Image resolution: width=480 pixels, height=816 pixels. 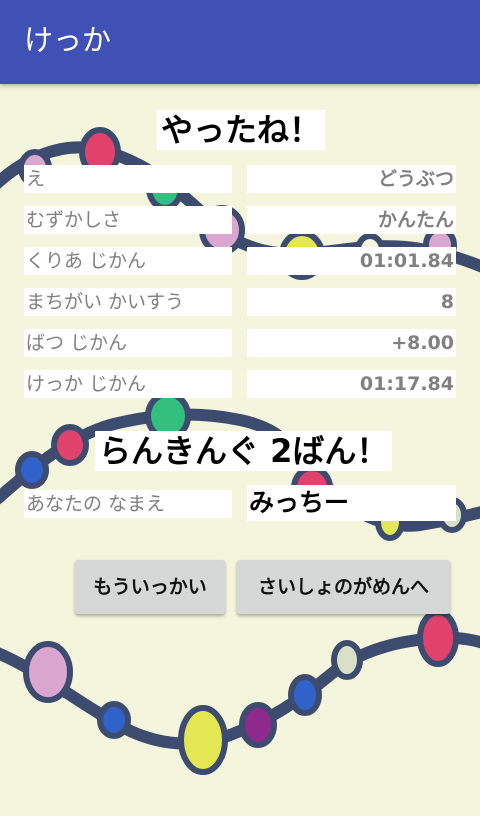 I want to click on row-value-picture: どうぶつ, so click(x=351, y=179).